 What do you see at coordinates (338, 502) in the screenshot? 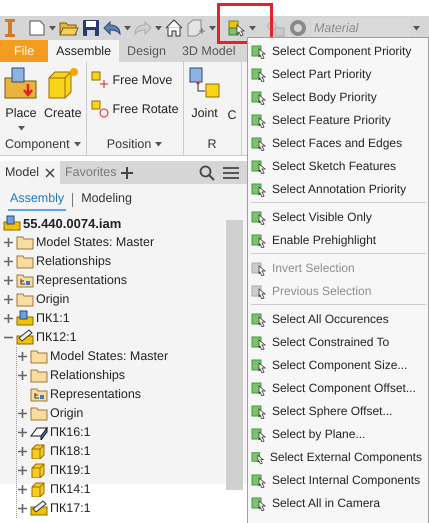
I see `menu-item: Select All in Camera` at bounding box center [338, 502].